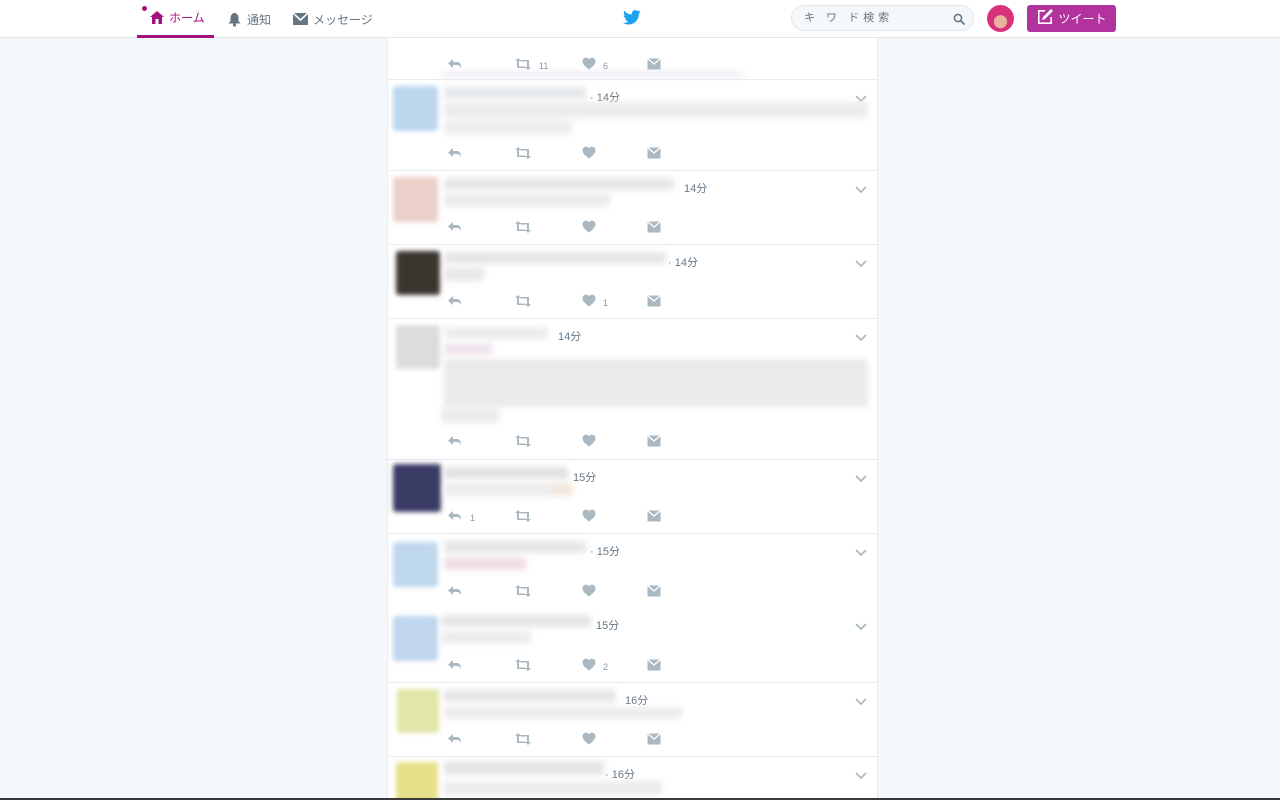 The height and width of the screenshot is (800, 1280). I want to click on tweet-actions, so click(557, 441).